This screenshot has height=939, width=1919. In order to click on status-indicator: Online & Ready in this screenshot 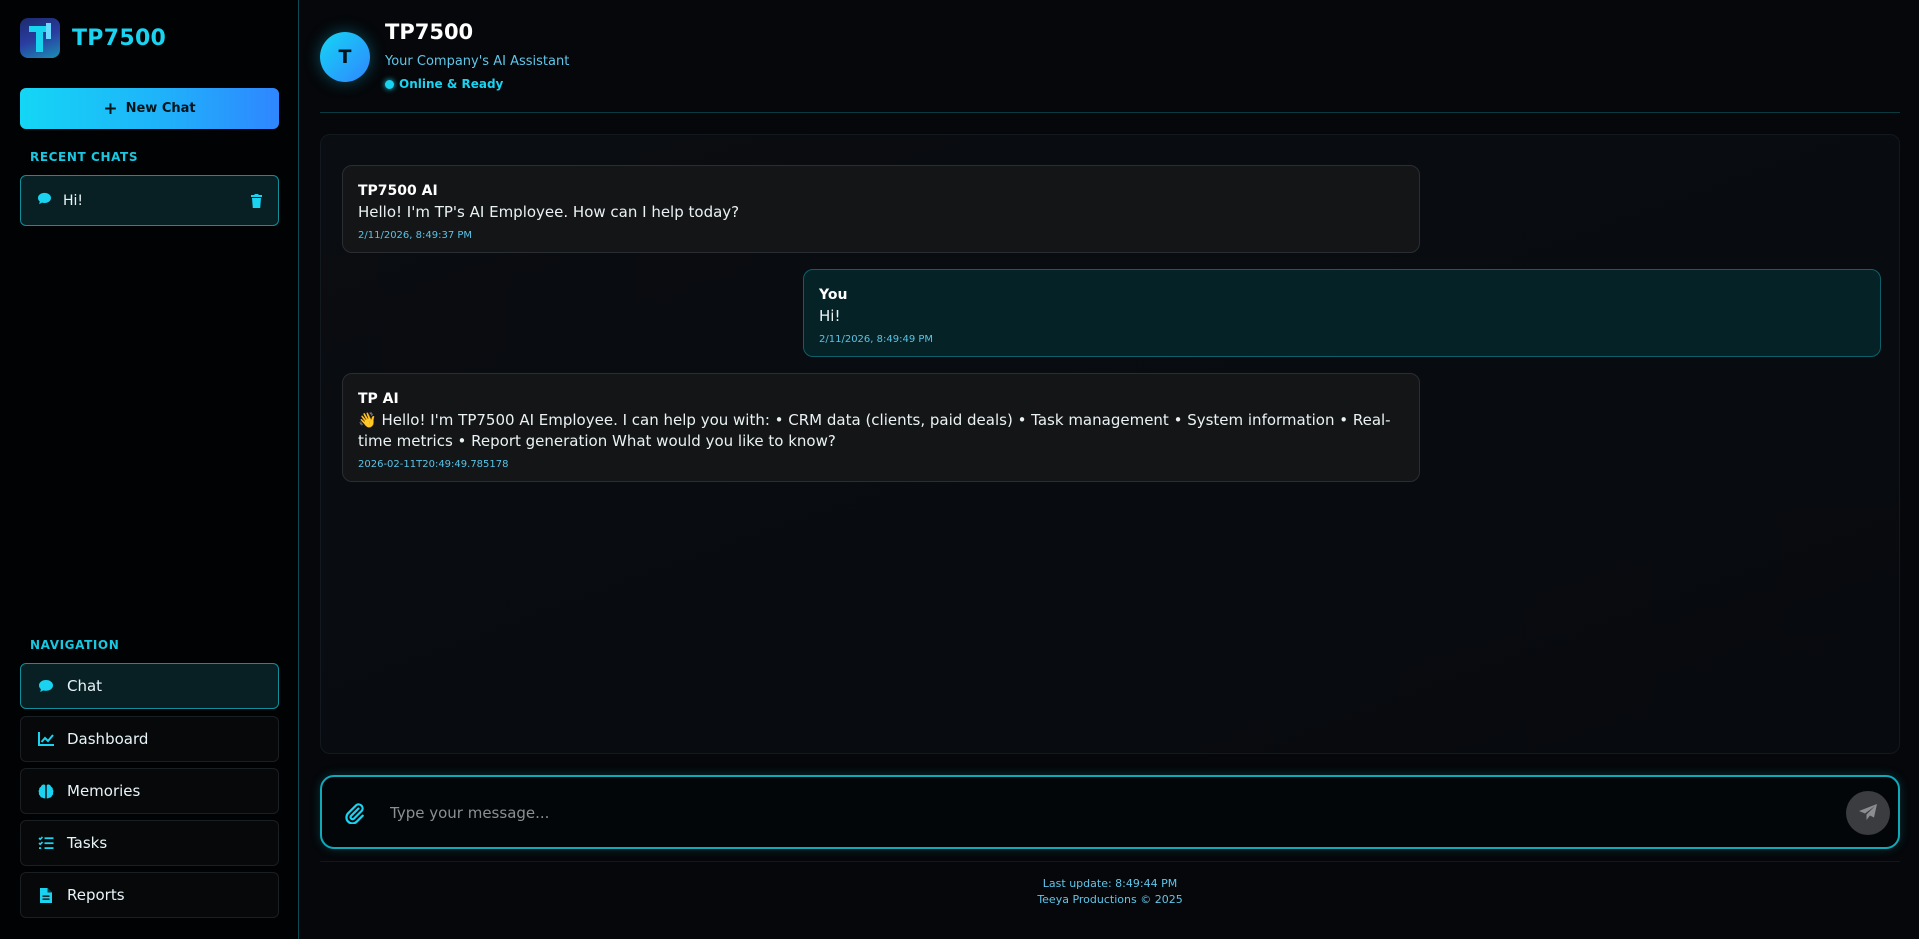, I will do `click(444, 84)`.